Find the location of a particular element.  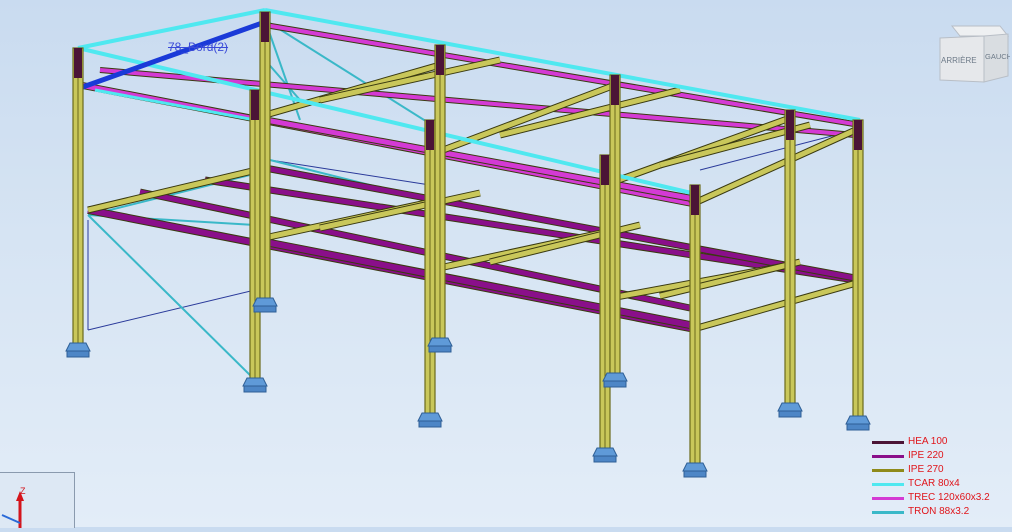

legend-item: TRON 88x3.2 is located at coordinates (940, 512).